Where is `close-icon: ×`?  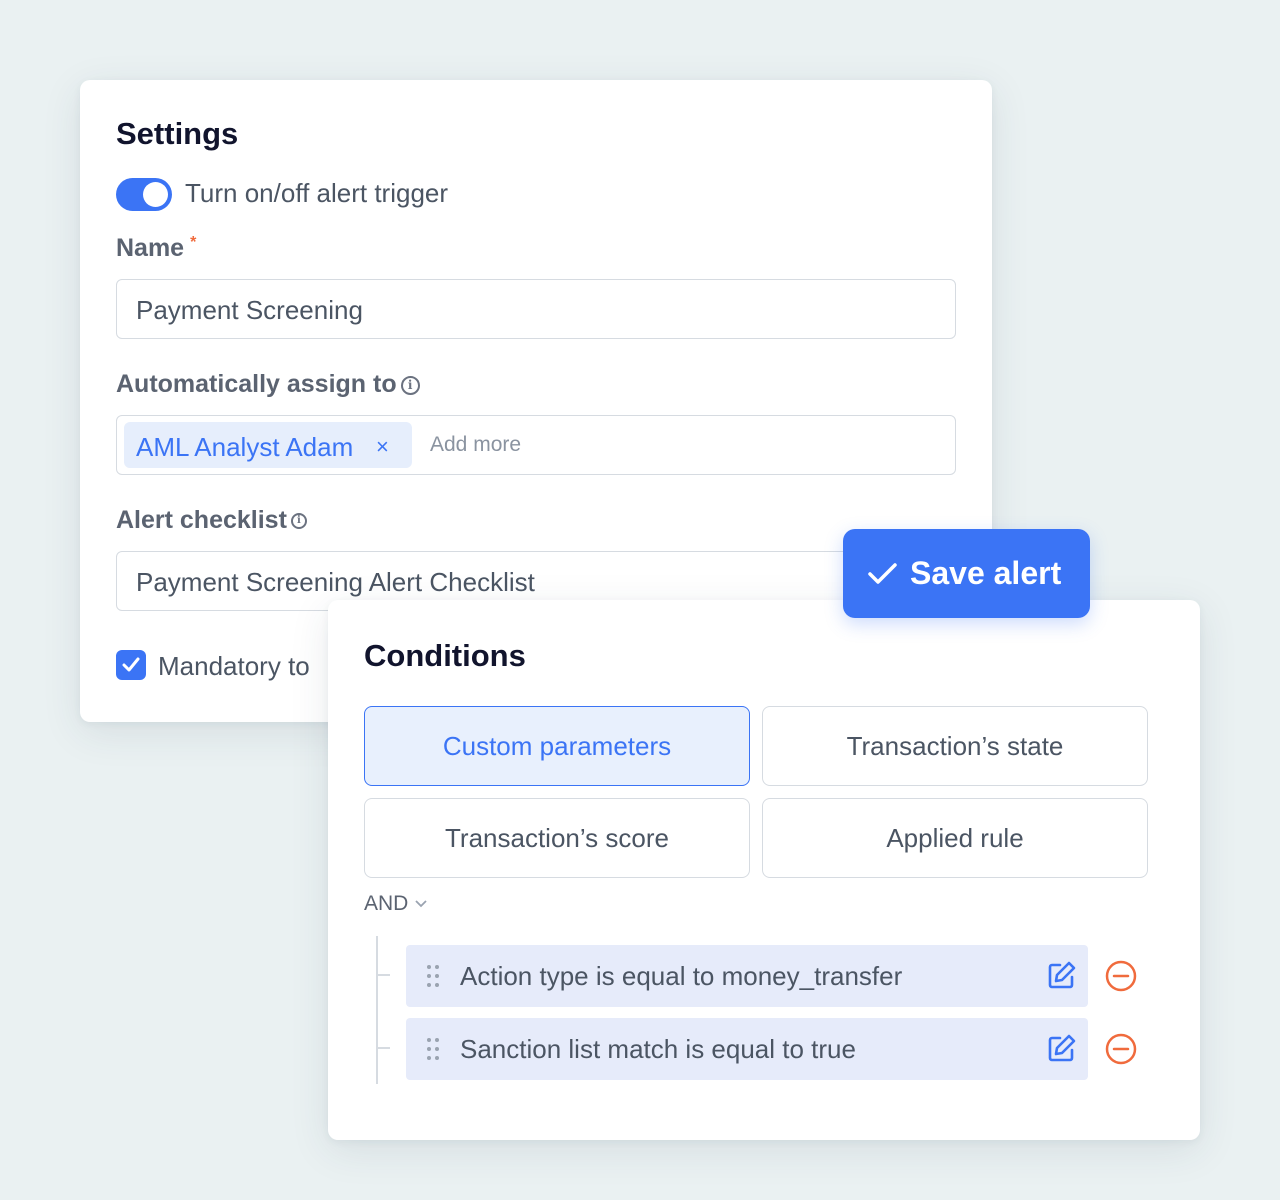 close-icon: × is located at coordinates (382, 447).